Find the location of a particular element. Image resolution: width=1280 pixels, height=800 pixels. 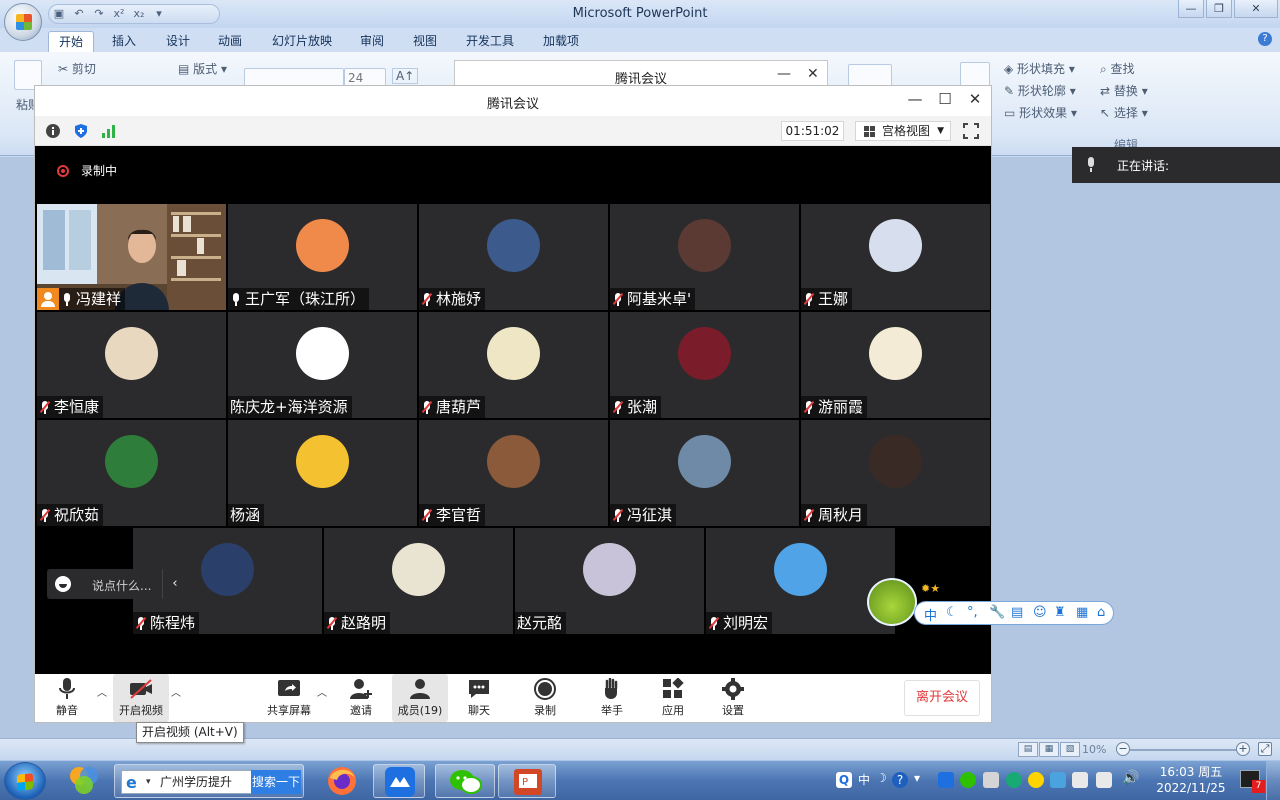

action-center-icon: 7 is located at coordinates (1252, 781).